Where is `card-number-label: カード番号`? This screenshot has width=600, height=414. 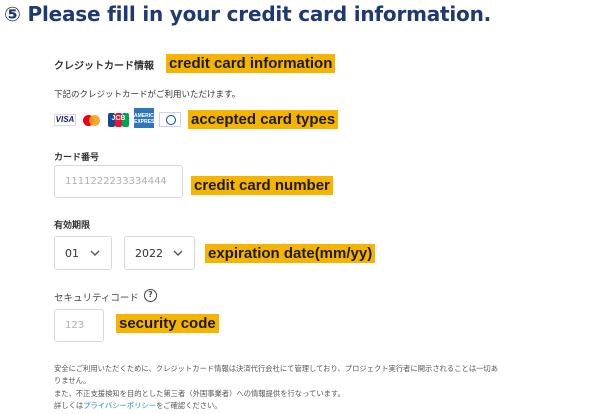 card-number-label: カード番号 is located at coordinates (77, 158).